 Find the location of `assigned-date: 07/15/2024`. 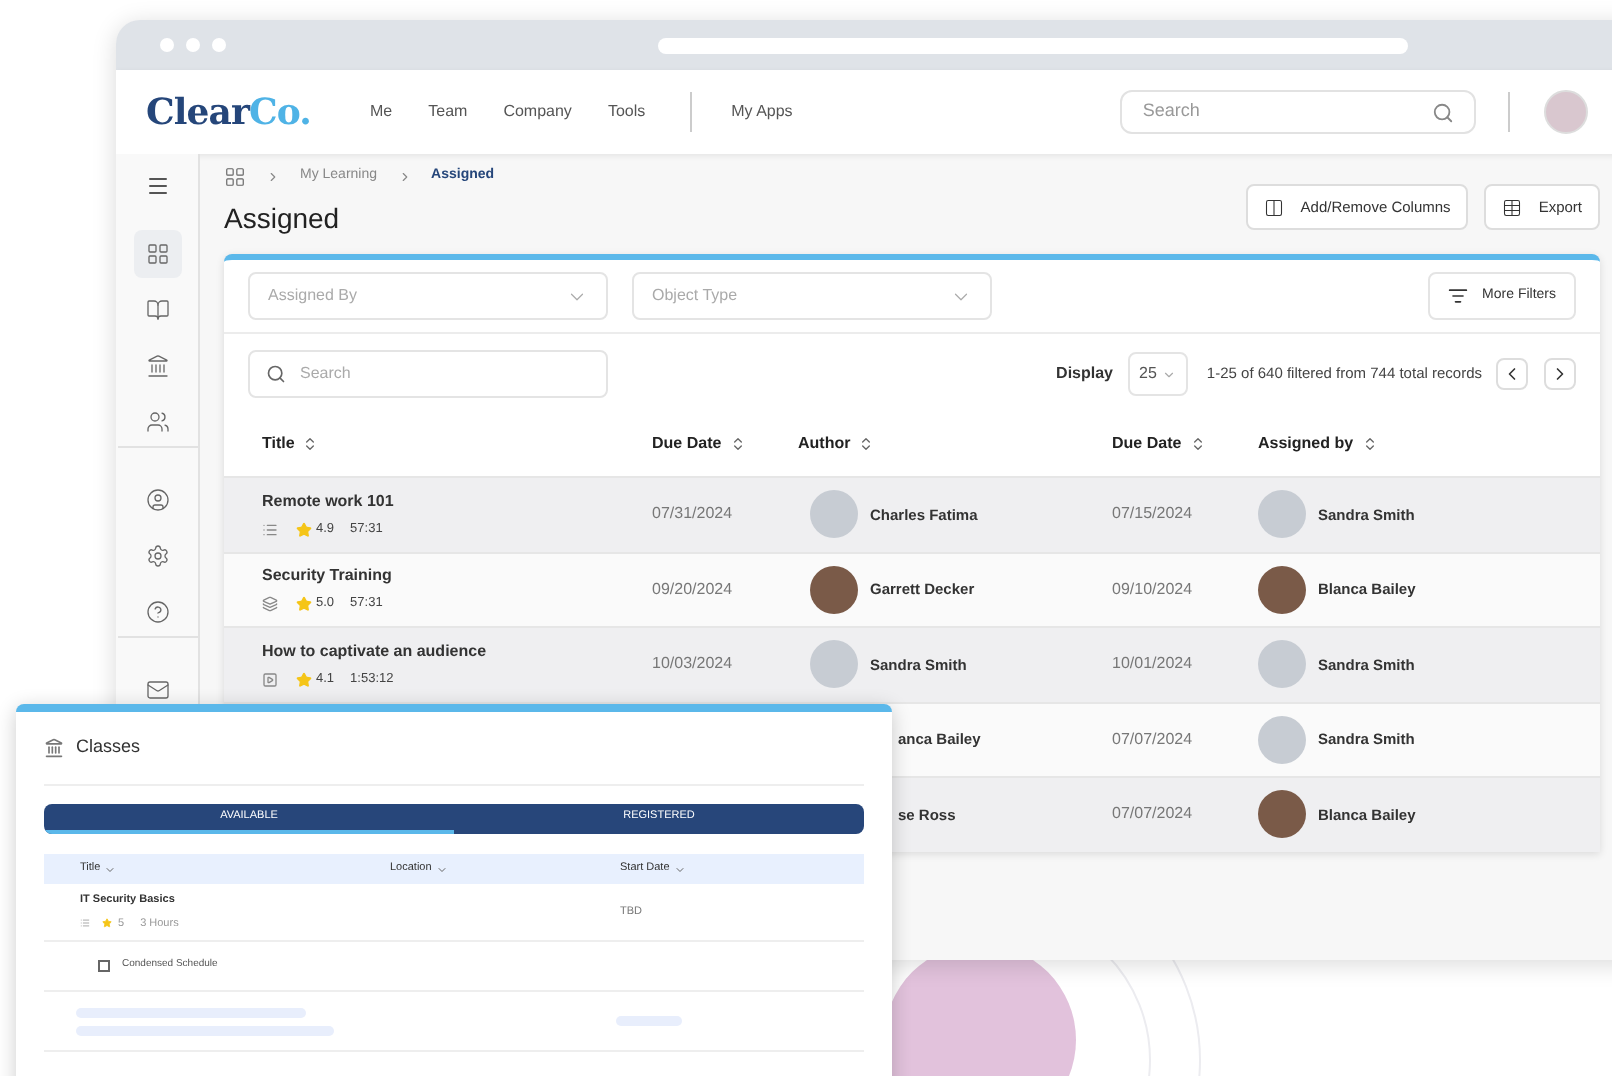

assigned-date: 07/15/2024 is located at coordinates (1153, 514).